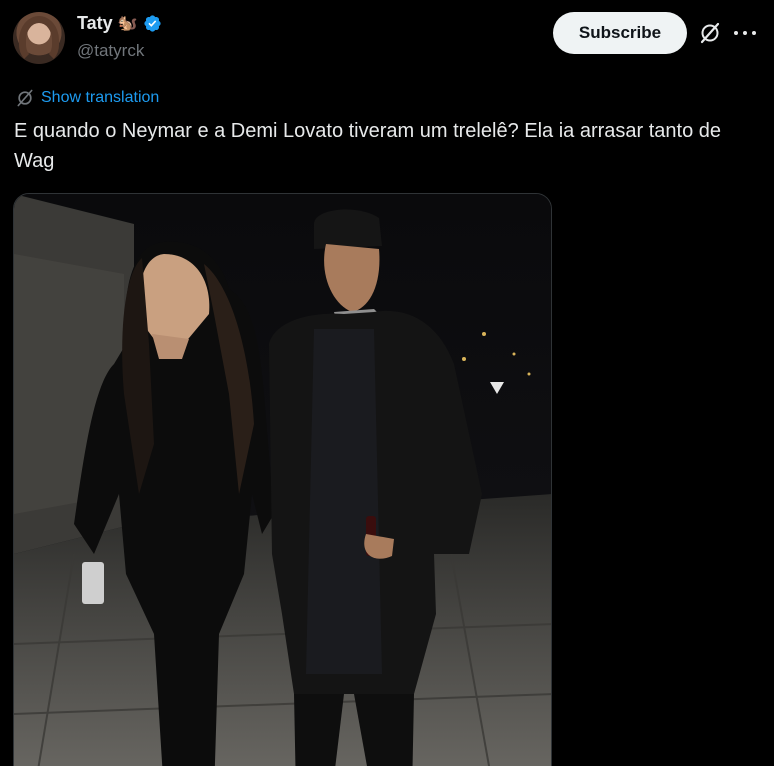  Describe the element at coordinates (745, 33) in the screenshot. I see `more-options-icon` at that location.